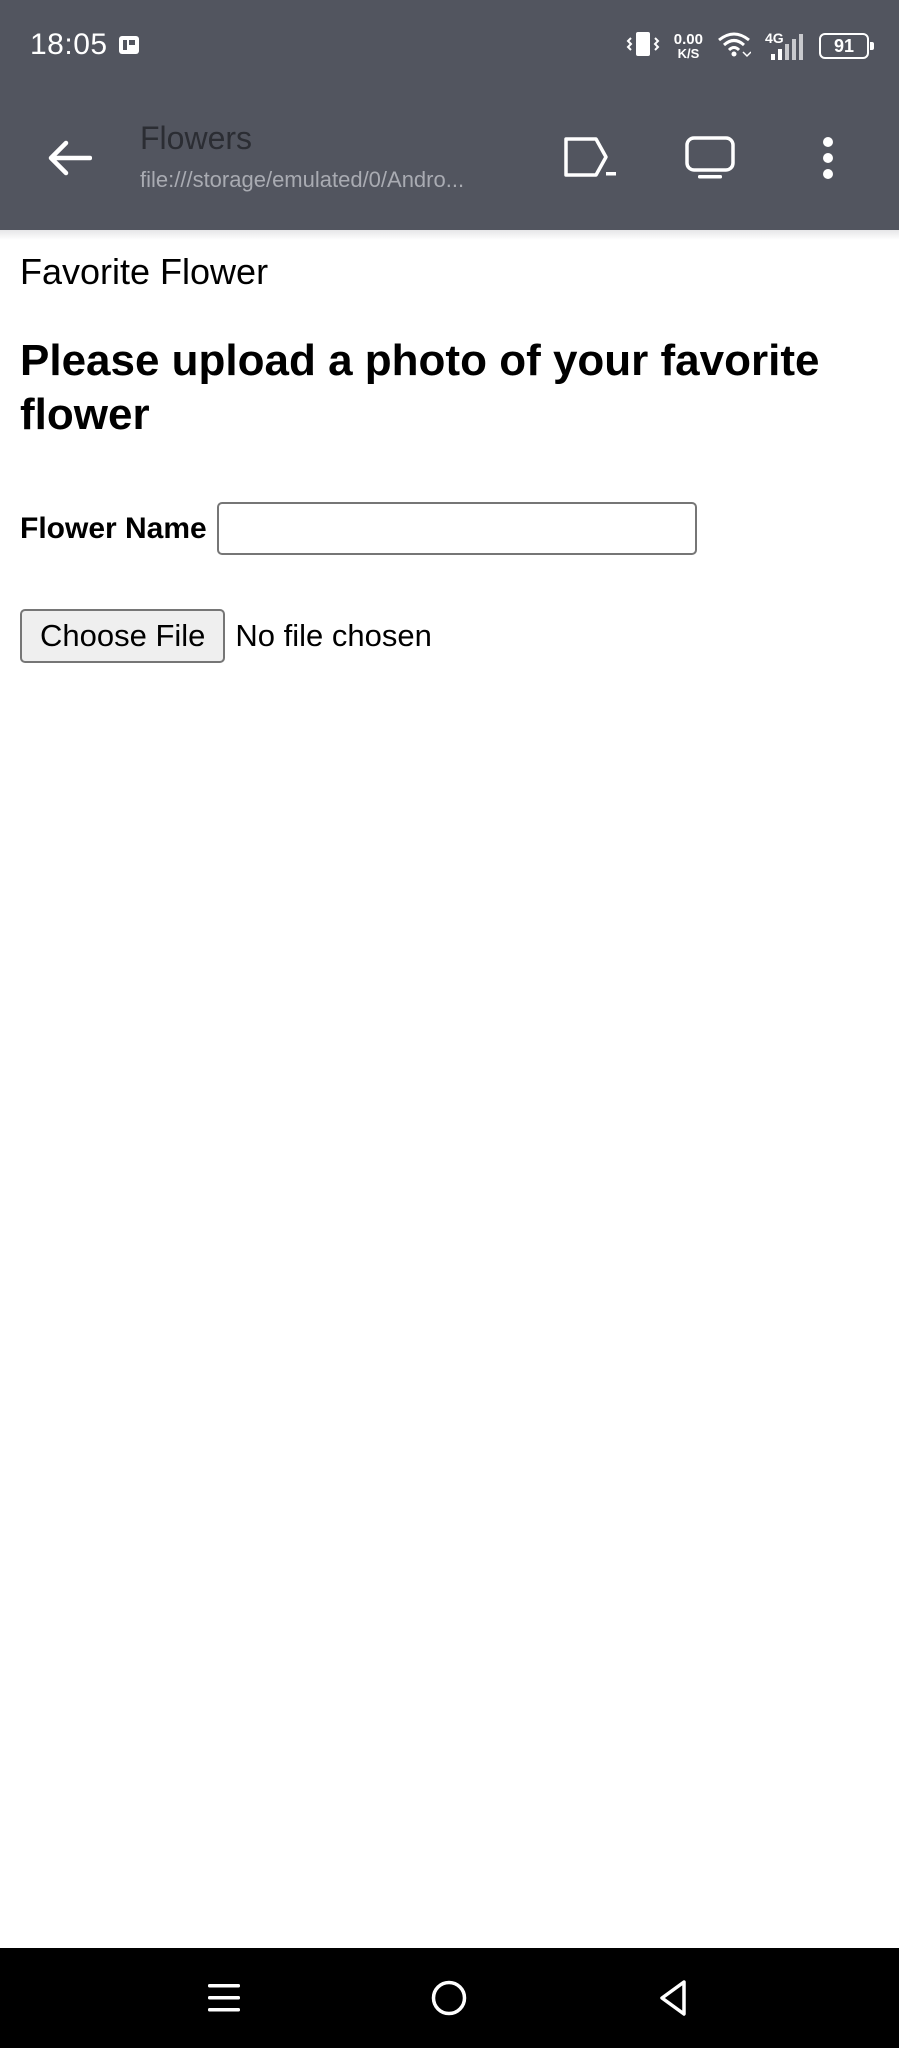 The height and width of the screenshot is (2048, 899). I want to click on status-icons: 0.00 K/S 4G 91, so click(750, 46).